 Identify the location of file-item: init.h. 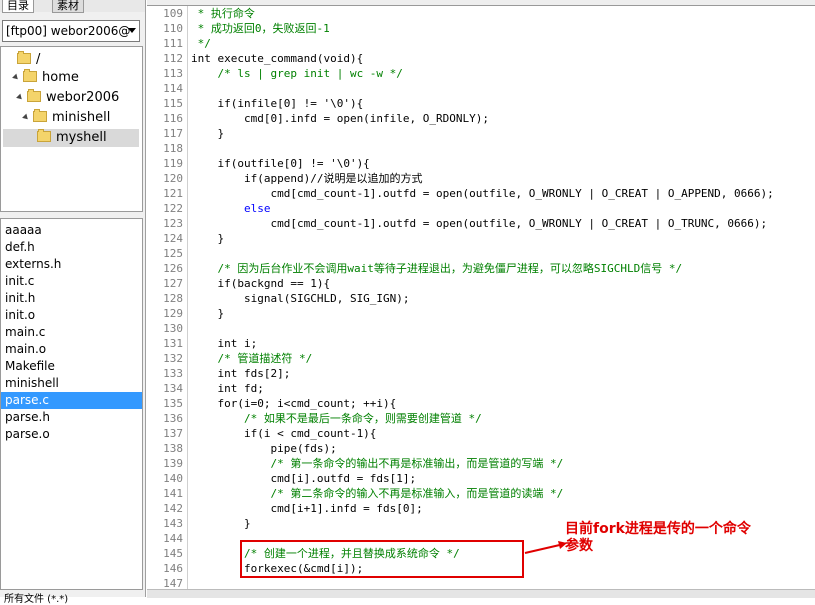
(71, 298).